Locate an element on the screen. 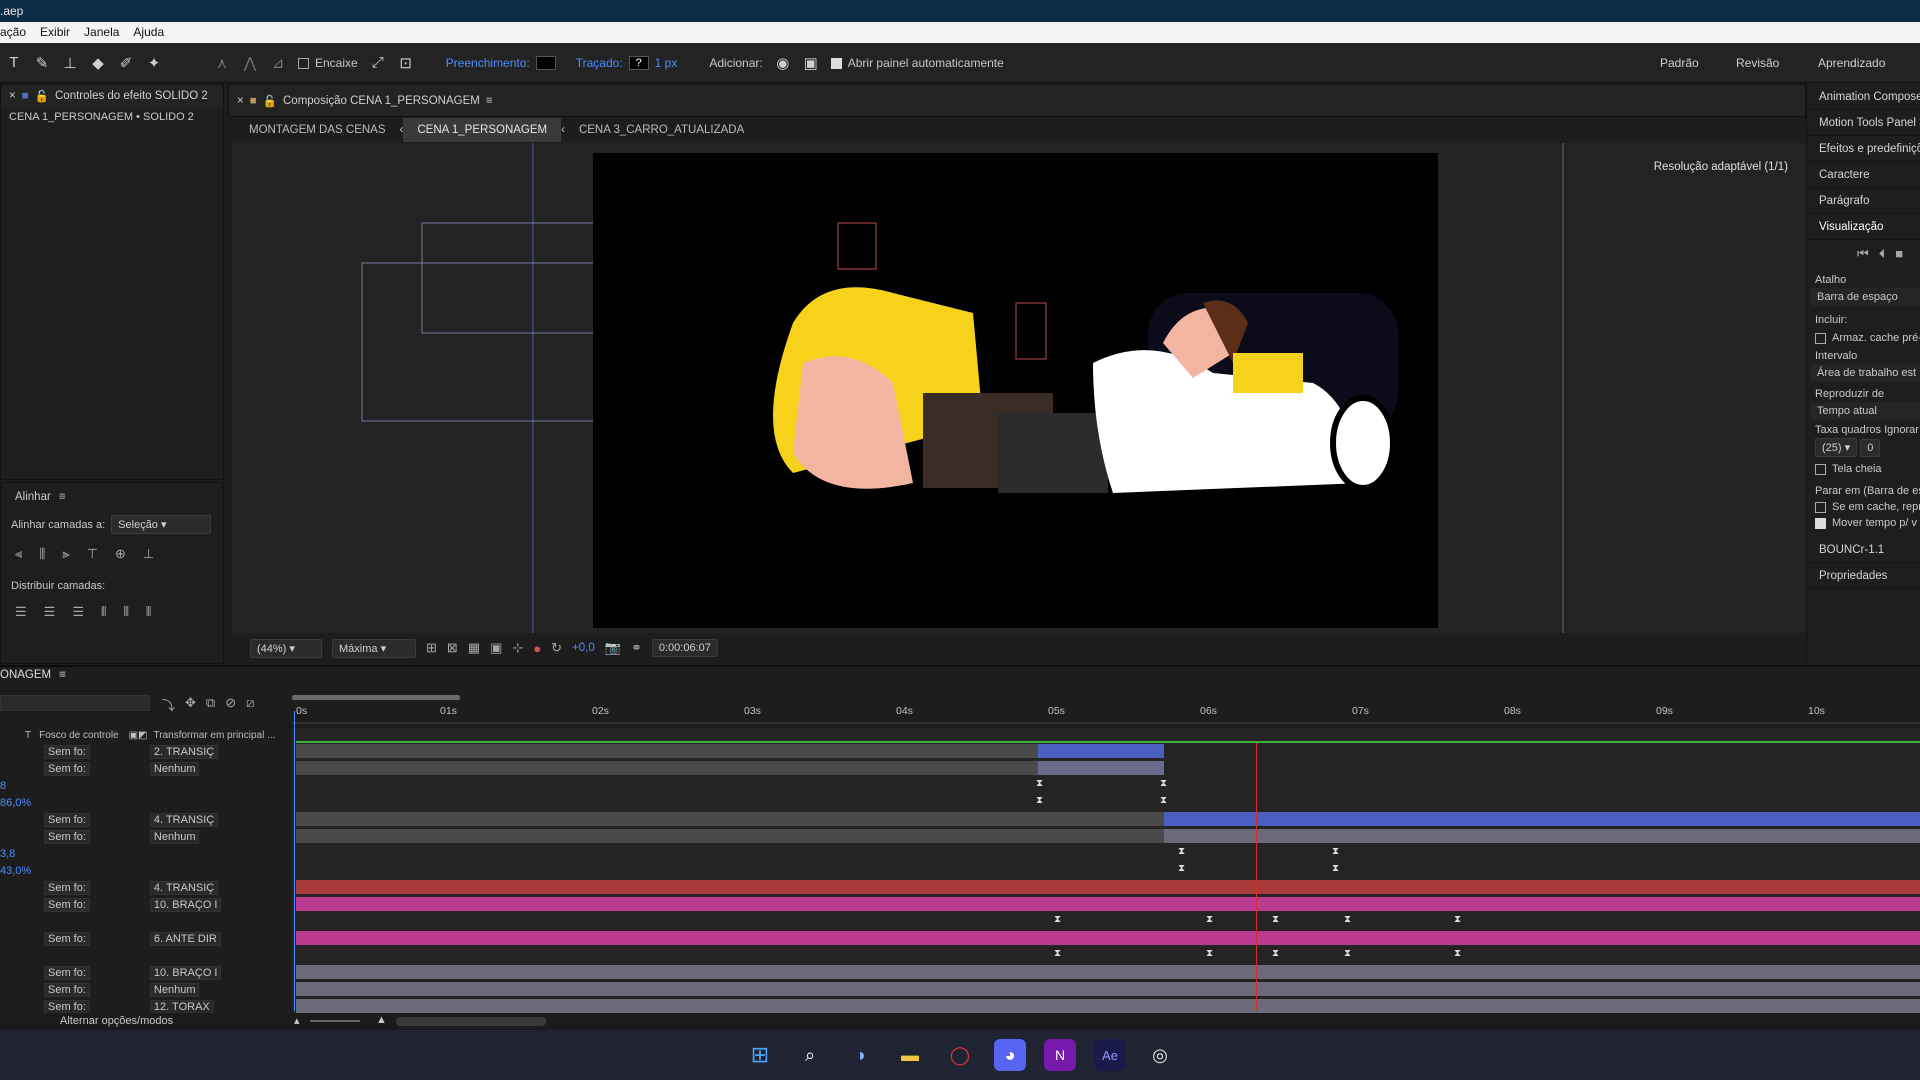 This screenshot has height=1080, width=1920. aftereffects-icon: Ae is located at coordinates (1110, 1055).